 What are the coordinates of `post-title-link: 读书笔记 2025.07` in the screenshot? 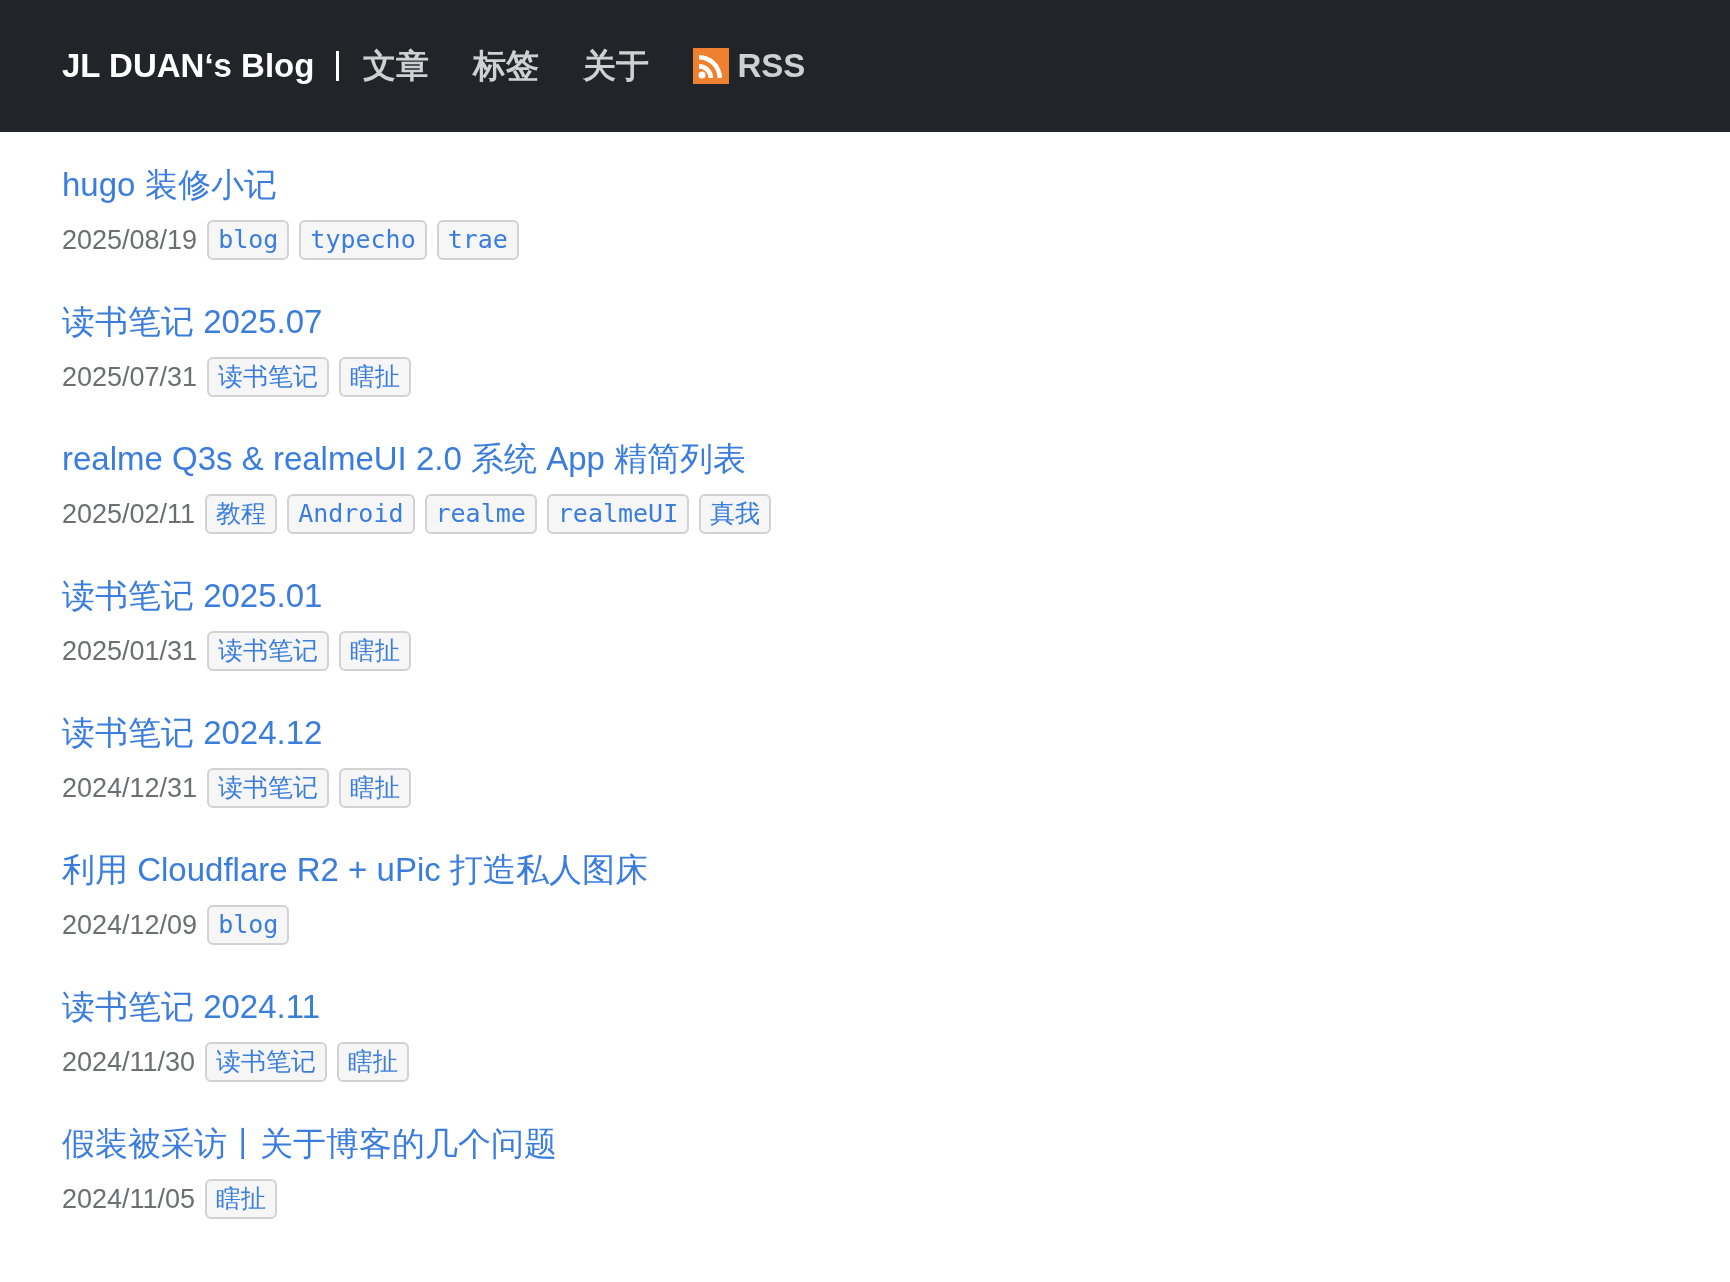 It's located at (192, 322).